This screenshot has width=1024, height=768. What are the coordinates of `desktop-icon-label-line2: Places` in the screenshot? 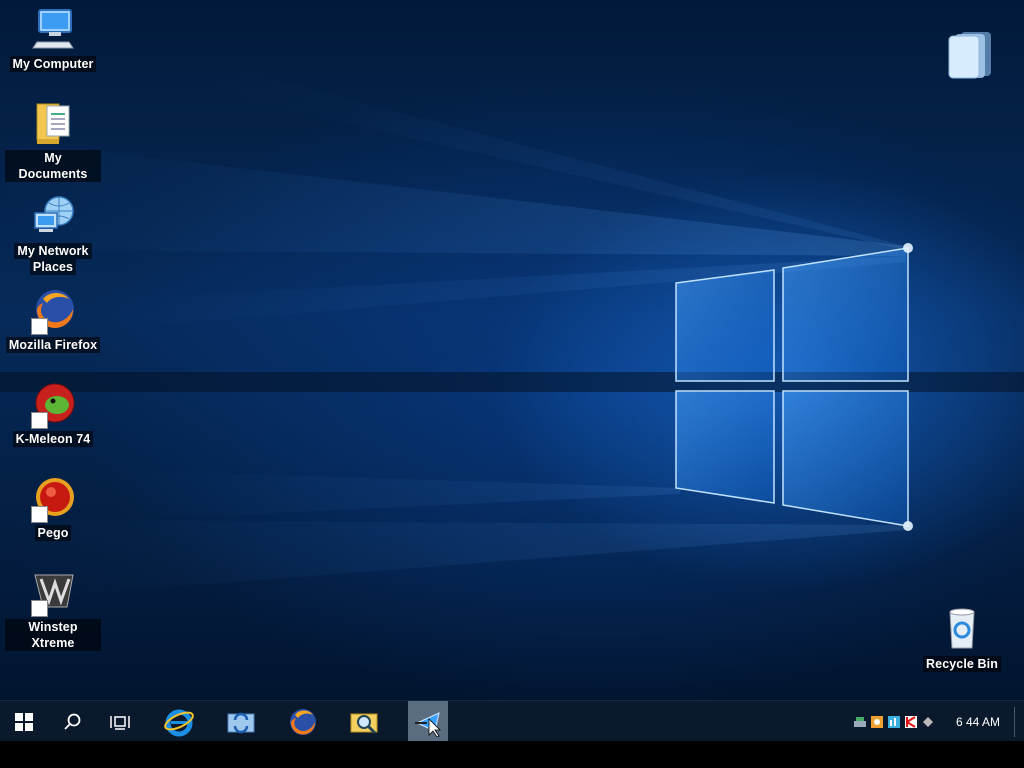 It's located at (53, 267).